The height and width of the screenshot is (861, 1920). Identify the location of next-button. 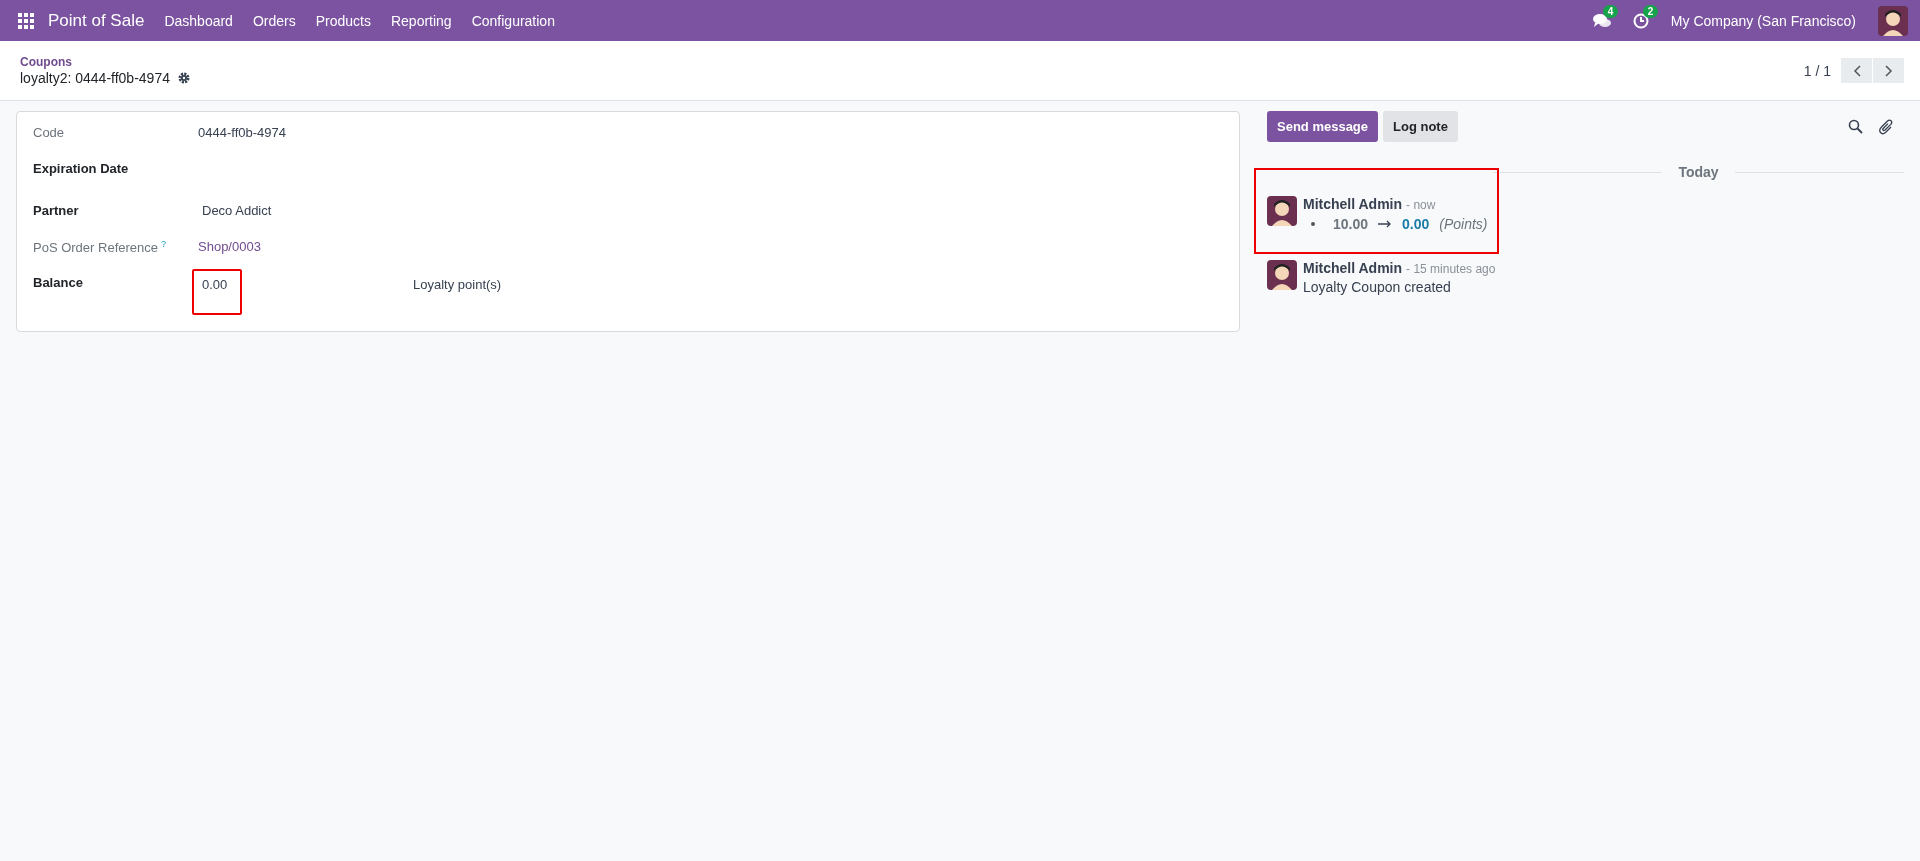
(1888, 70).